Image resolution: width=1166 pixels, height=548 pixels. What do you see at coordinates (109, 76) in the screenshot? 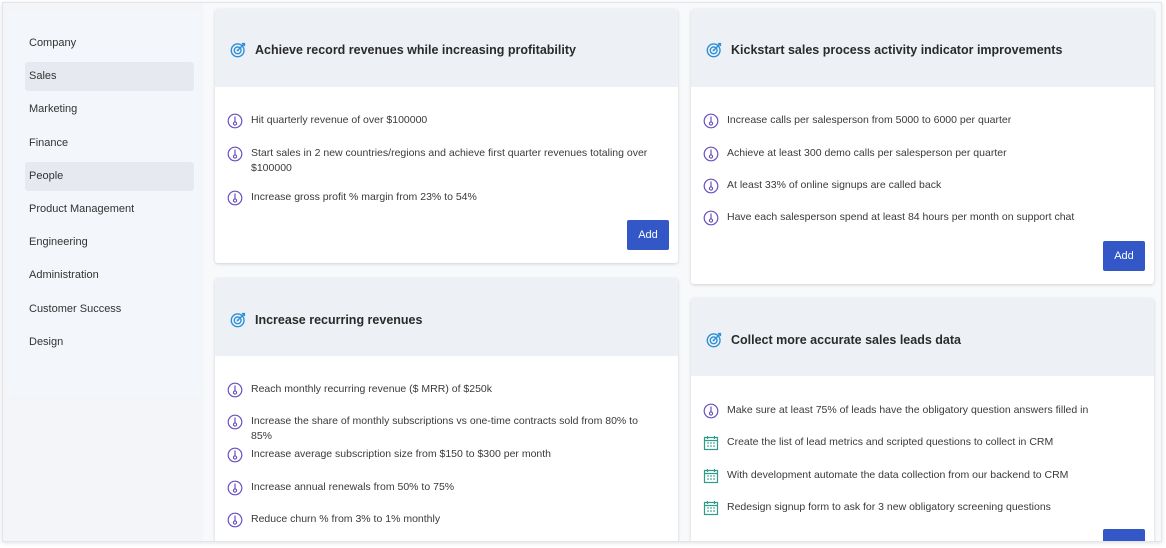
I see `sidebar-item-sales: Sales` at bounding box center [109, 76].